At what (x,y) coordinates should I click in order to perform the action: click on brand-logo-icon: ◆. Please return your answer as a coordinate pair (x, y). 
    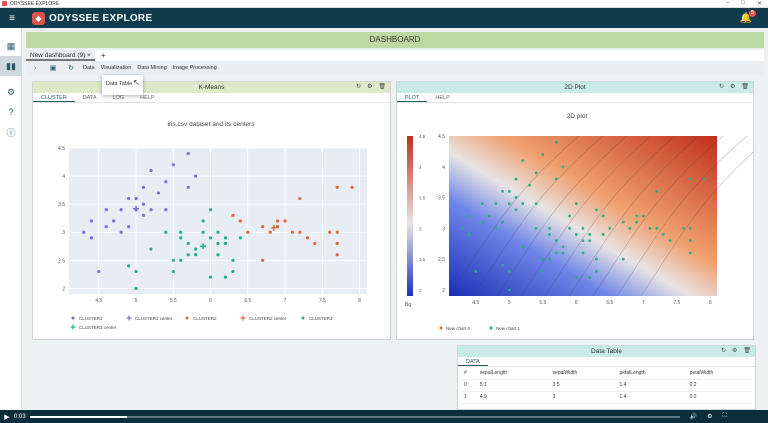
    Looking at the image, I should click on (38, 18).